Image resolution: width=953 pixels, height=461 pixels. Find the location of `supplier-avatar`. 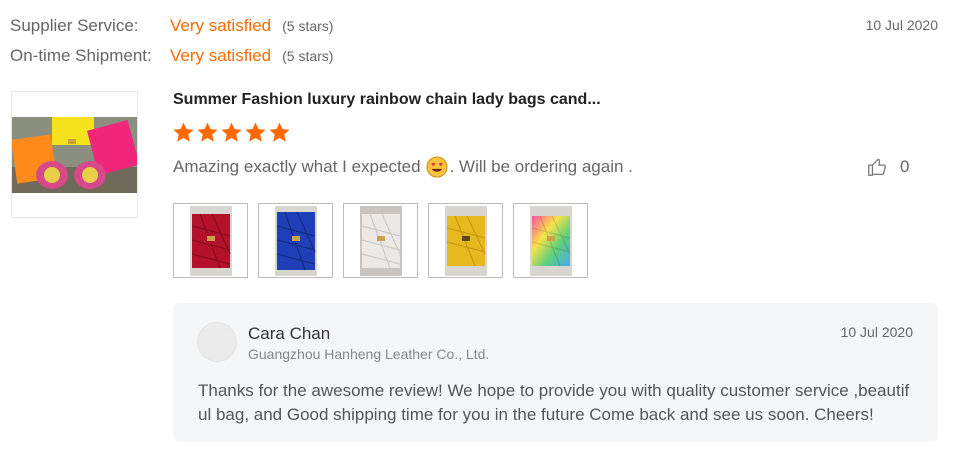

supplier-avatar is located at coordinates (217, 342).